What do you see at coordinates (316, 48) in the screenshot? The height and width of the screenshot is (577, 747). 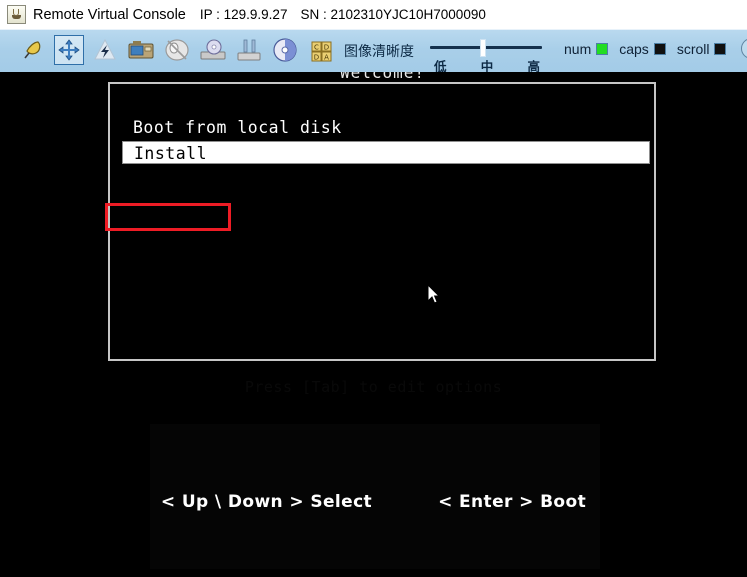 I see `svg-text: C` at bounding box center [316, 48].